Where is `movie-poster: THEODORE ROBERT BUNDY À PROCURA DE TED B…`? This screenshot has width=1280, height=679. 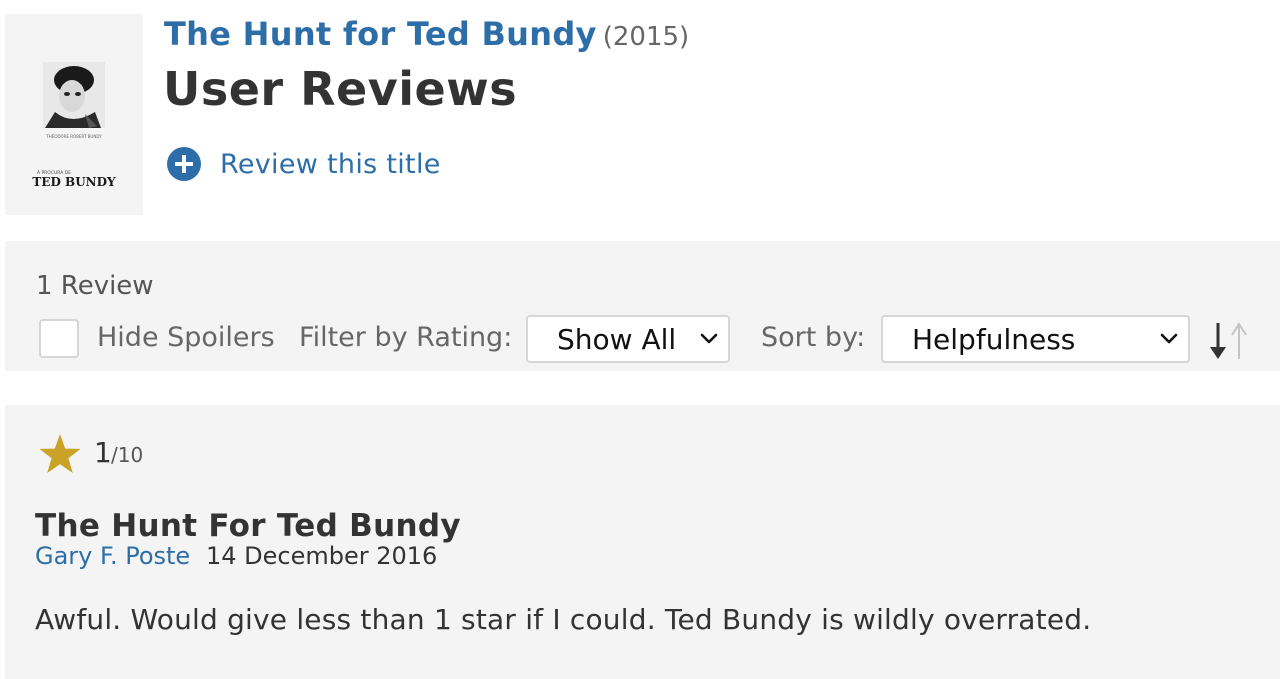
movie-poster: THEODORE ROBERT BUNDY À PROCURA DE TED B… is located at coordinates (74, 114).